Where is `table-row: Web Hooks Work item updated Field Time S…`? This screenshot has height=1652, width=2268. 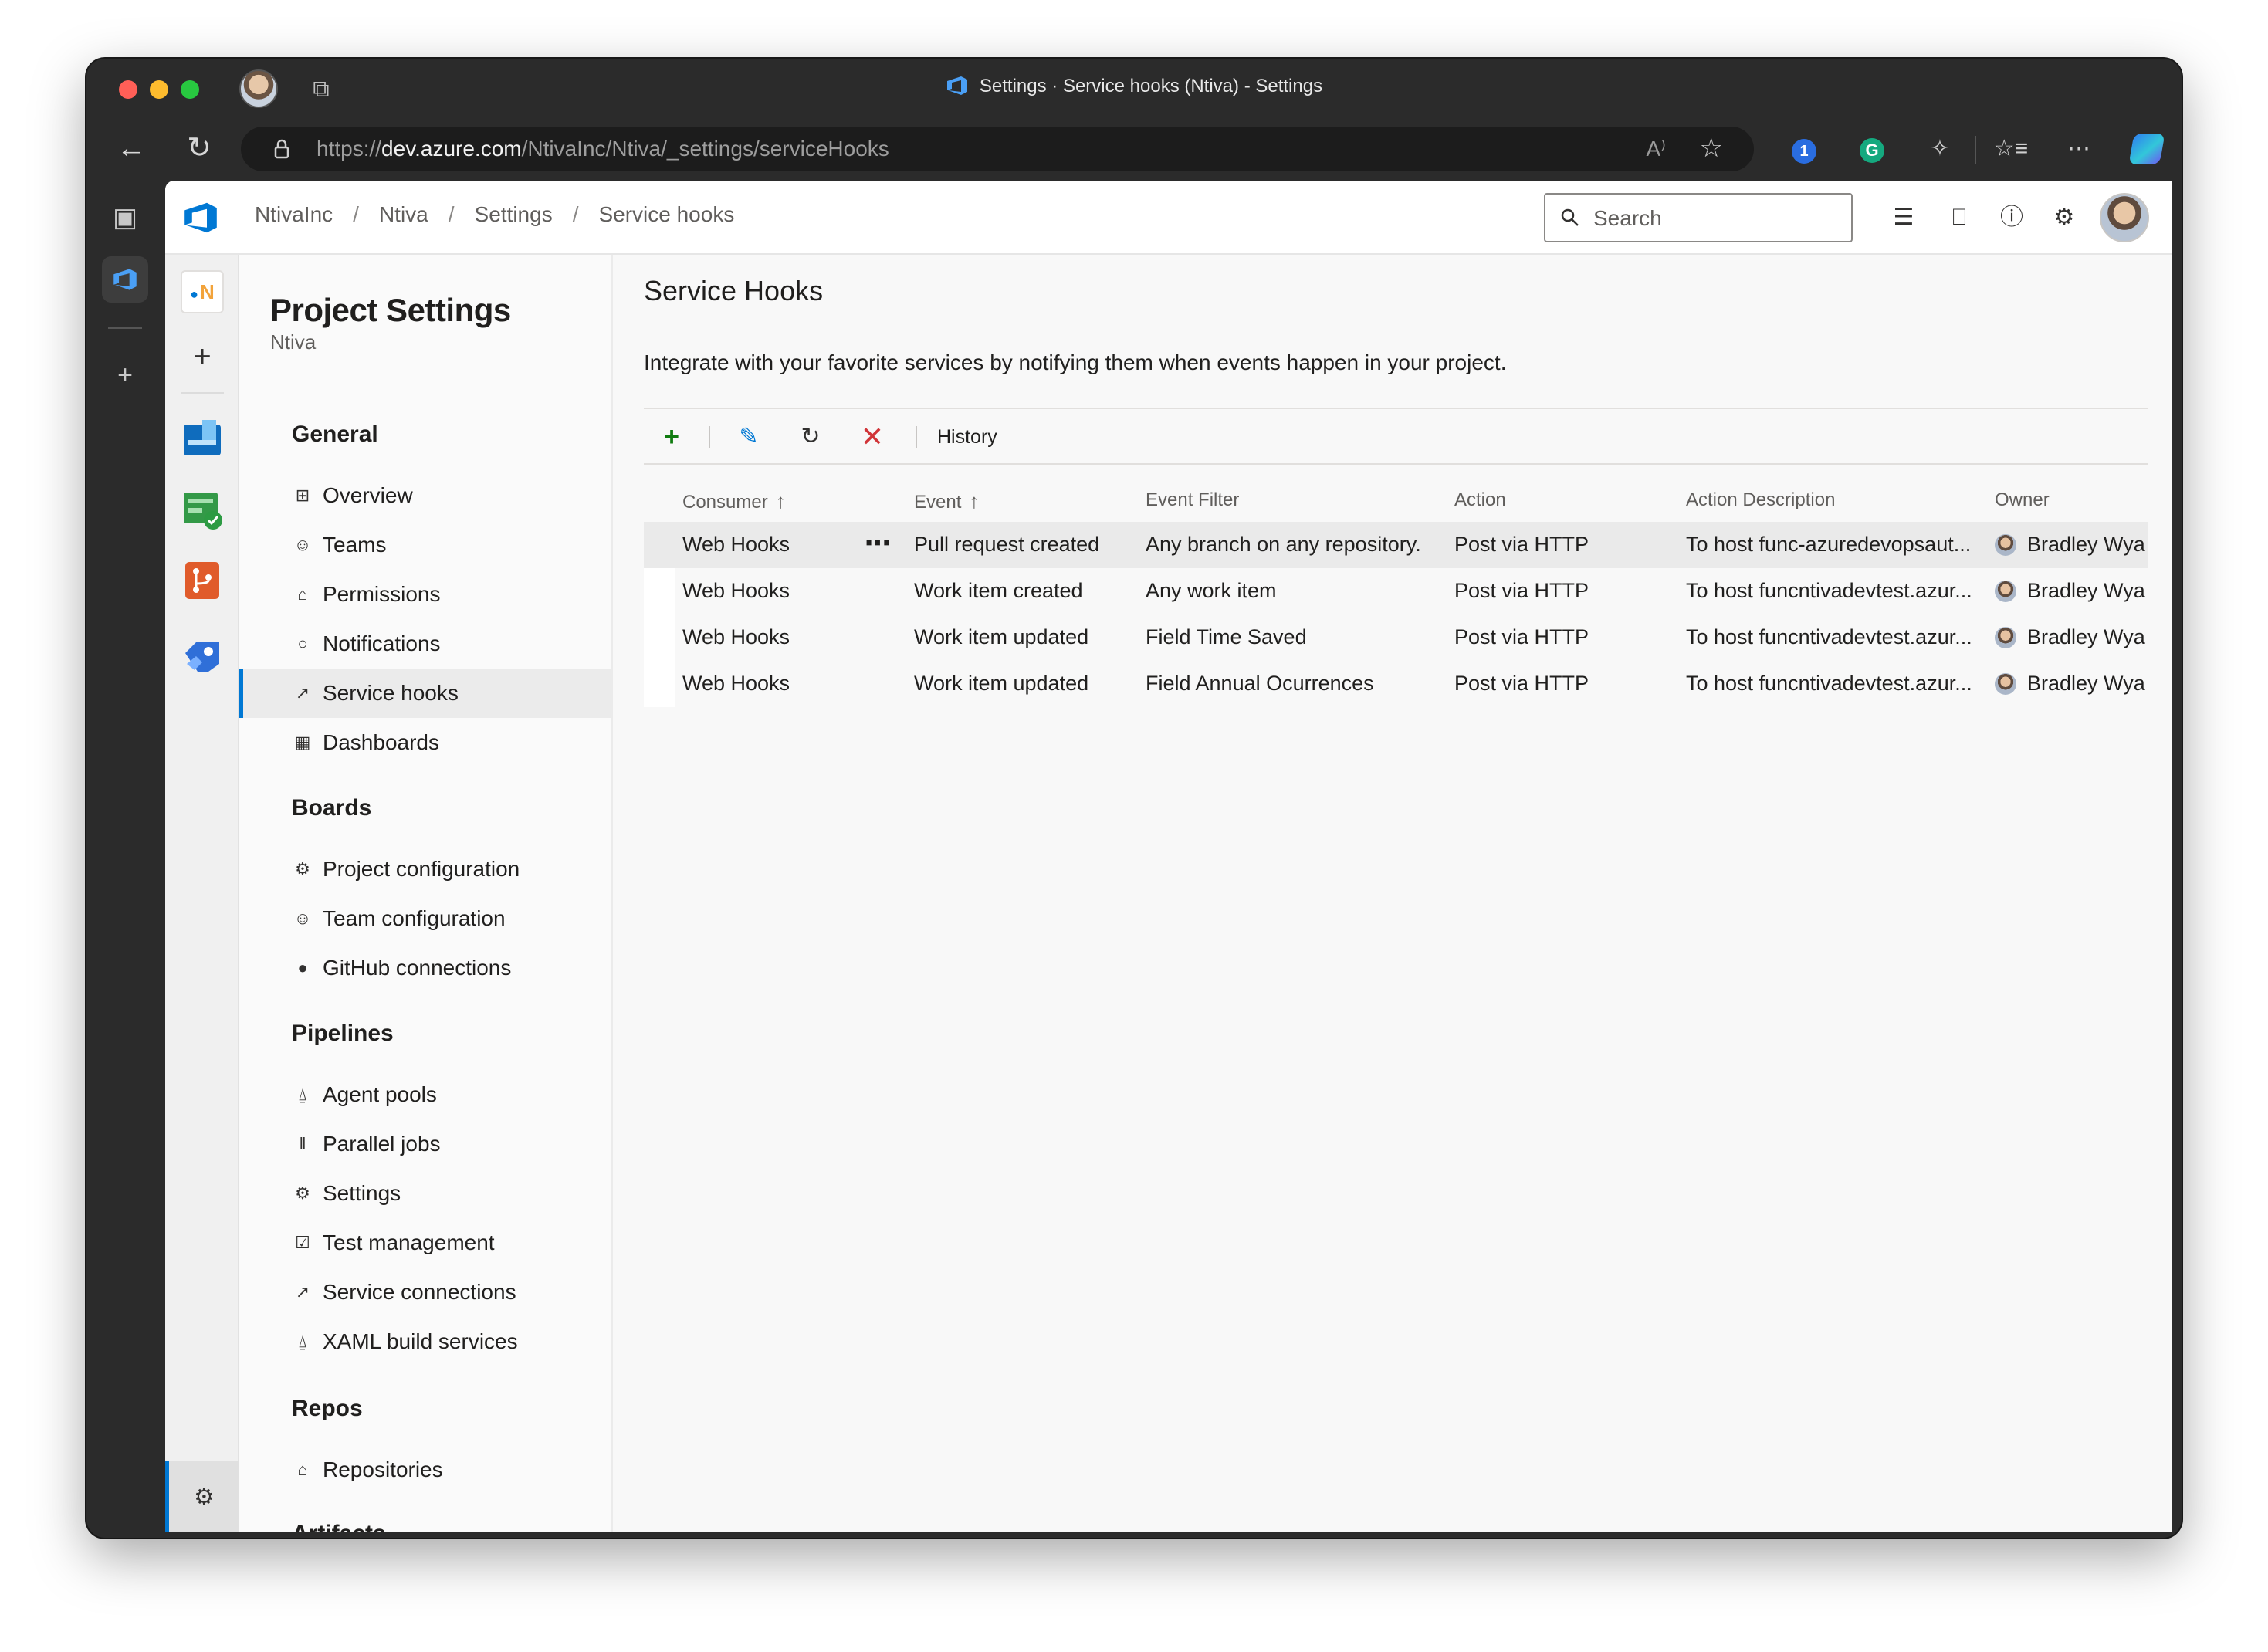
table-row: Web Hooks Work item updated Field Time S… is located at coordinates (1396, 637).